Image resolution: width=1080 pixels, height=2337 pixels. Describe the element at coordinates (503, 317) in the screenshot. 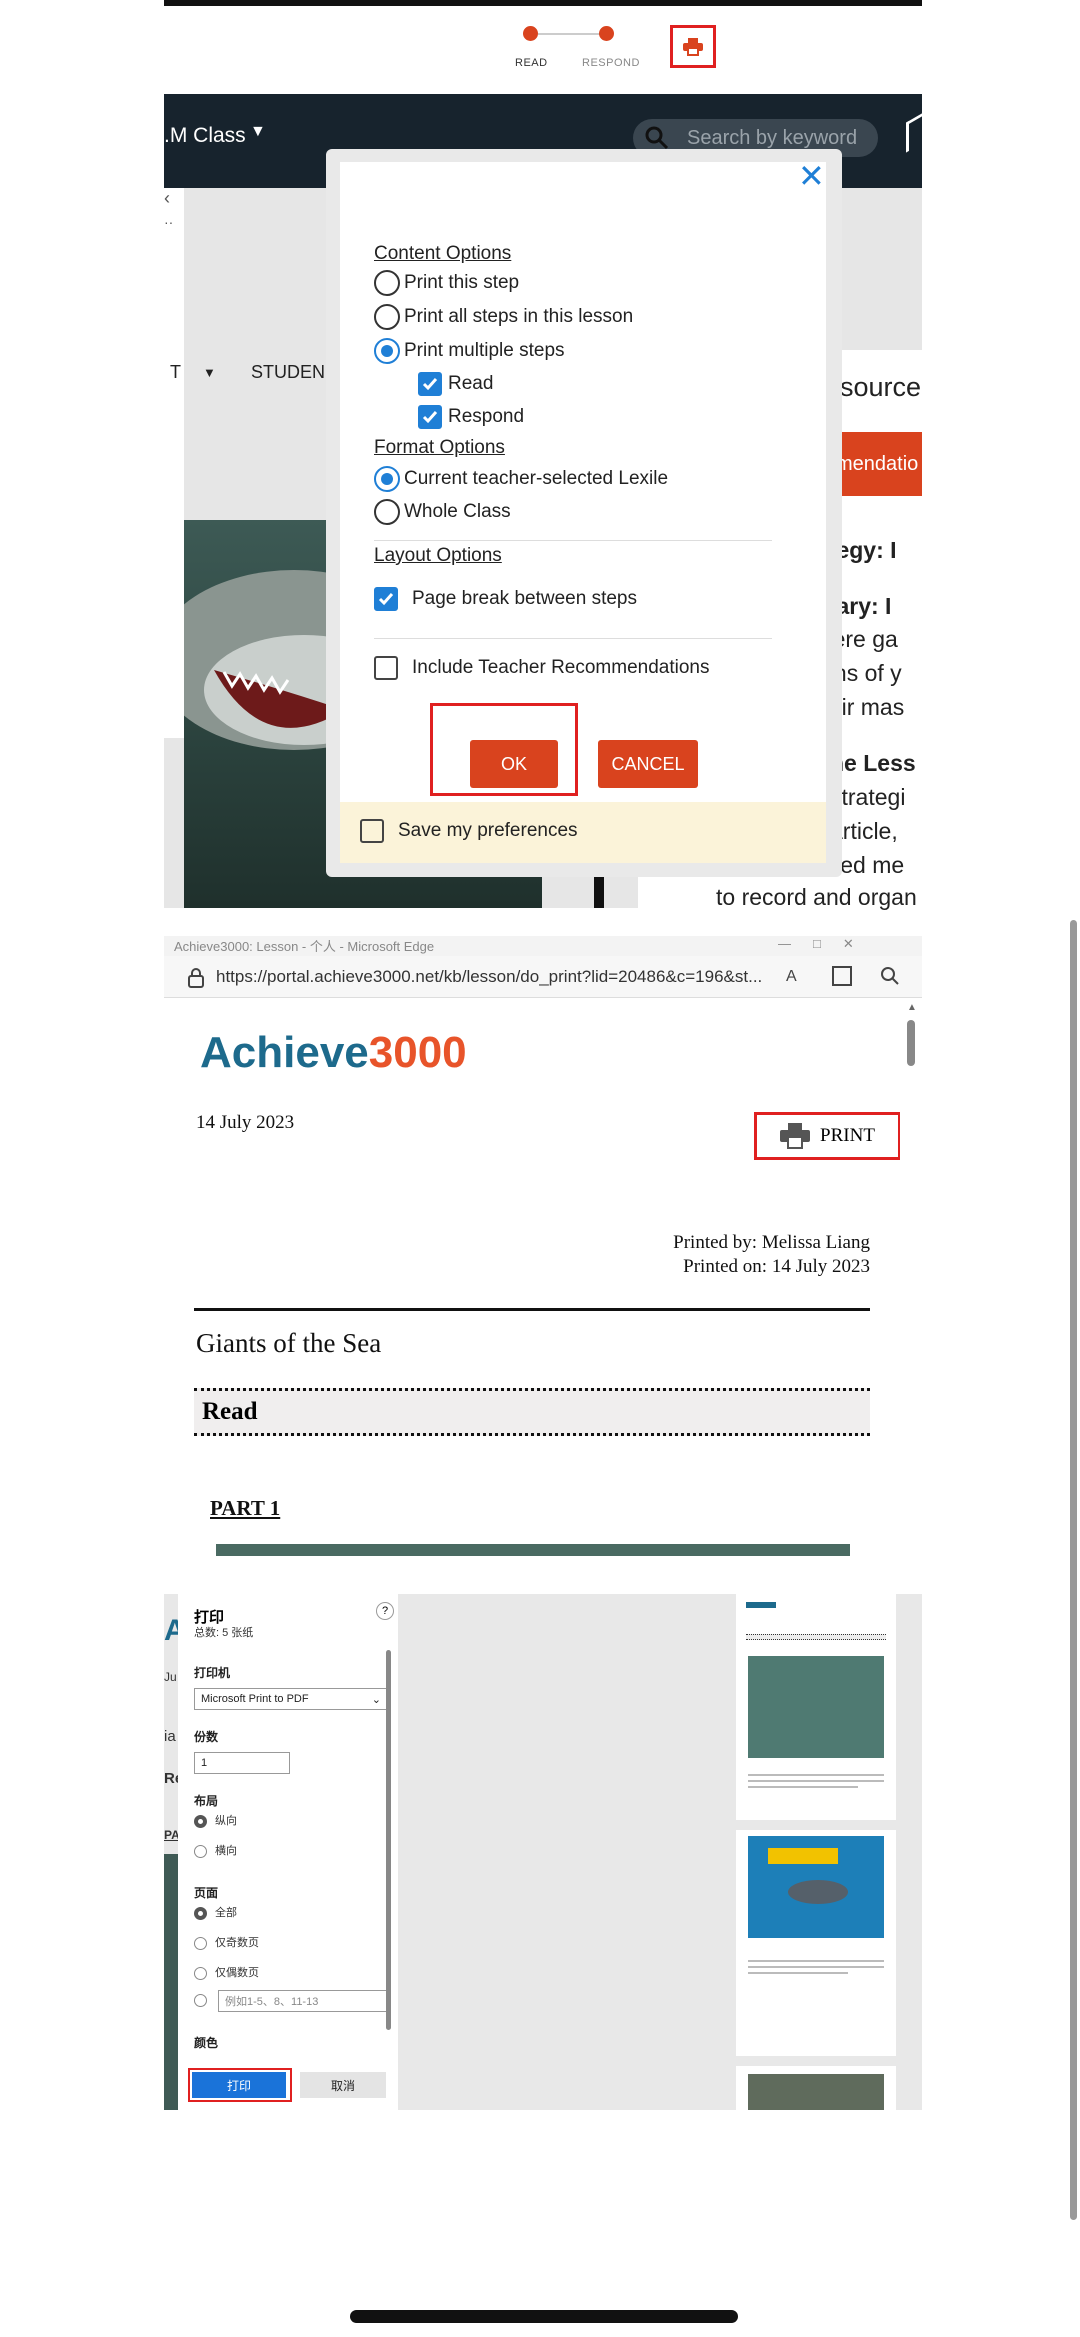

I see `option-print-all-steps: Print all steps in this lesson` at that location.